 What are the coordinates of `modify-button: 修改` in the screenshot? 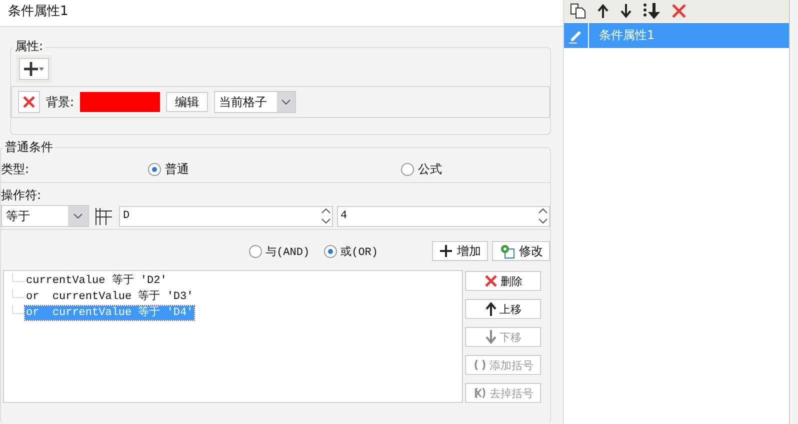 It's located at (521, 251).